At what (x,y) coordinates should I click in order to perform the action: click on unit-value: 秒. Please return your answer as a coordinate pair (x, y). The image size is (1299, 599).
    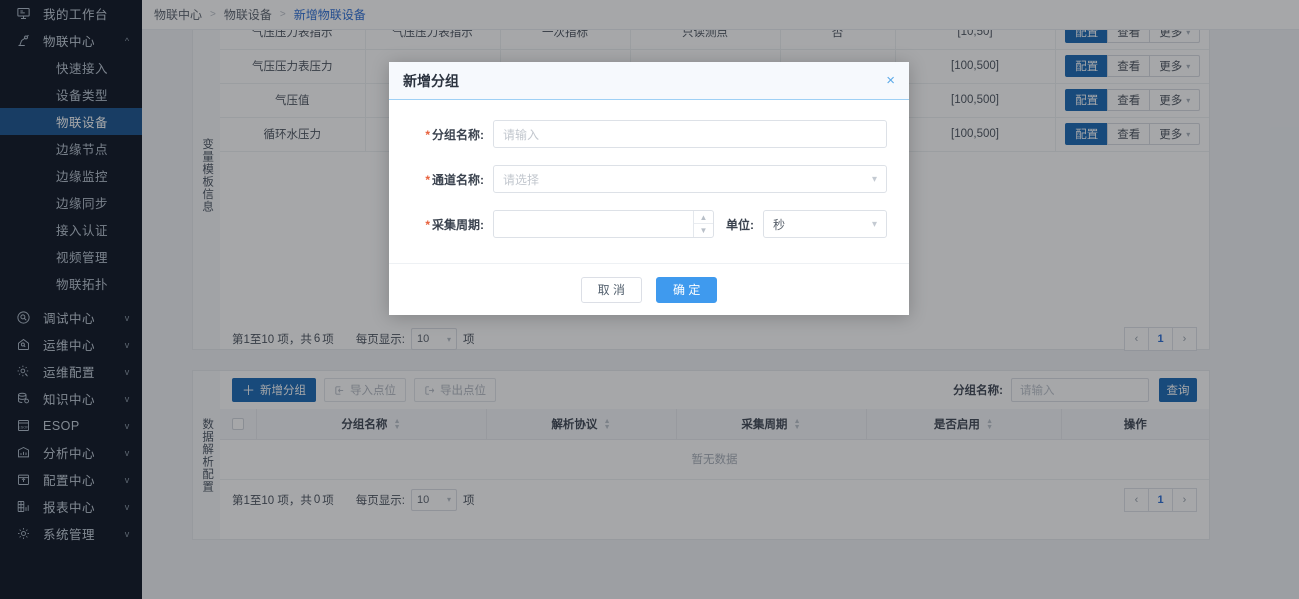
    Looking at the image, I should click on (779, 224).